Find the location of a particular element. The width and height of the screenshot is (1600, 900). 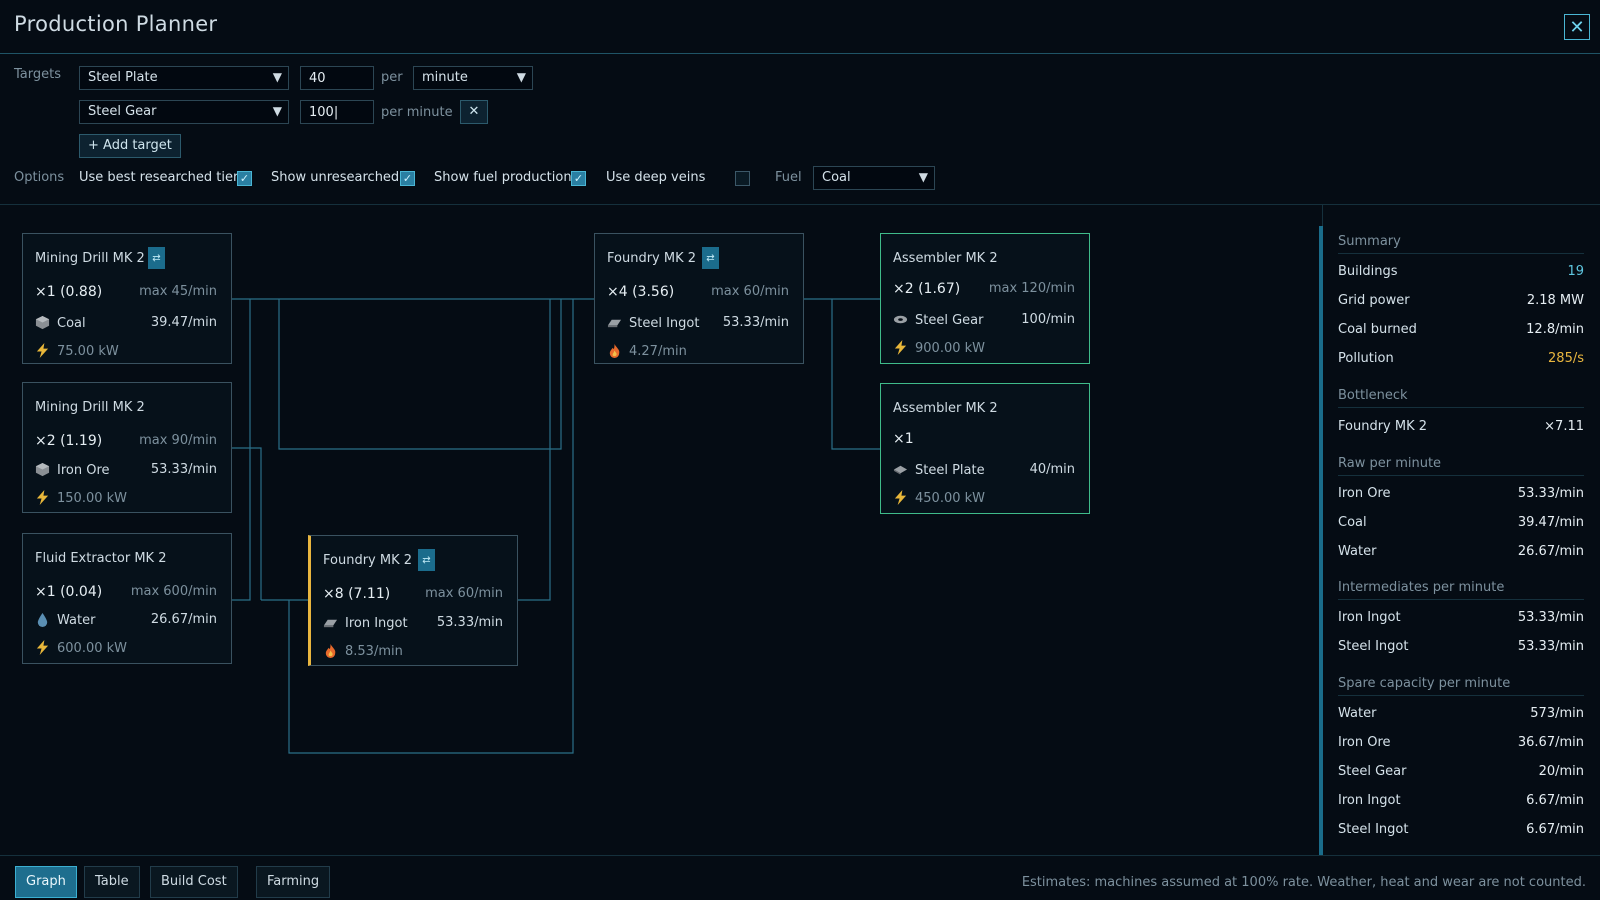

intermediate-row: Steel Ingot 53.33/min is located at coordinates (1461, 646).